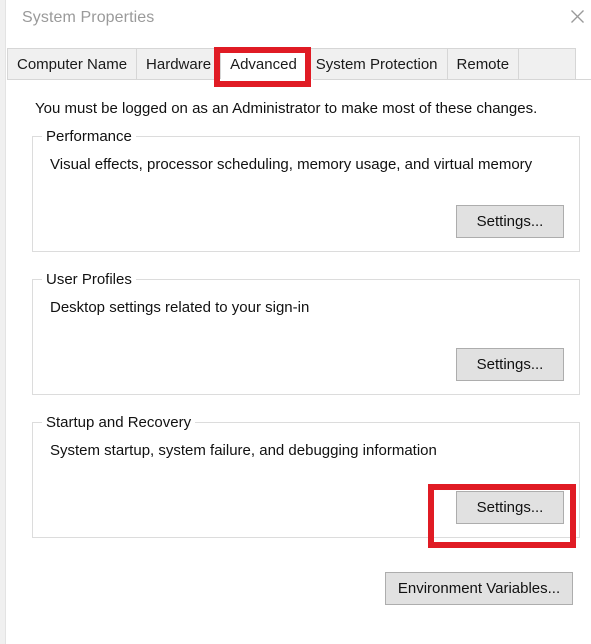 This screenshot has width=591, height=644. I want to click on tab-label: System Protection, so click(376, 64).